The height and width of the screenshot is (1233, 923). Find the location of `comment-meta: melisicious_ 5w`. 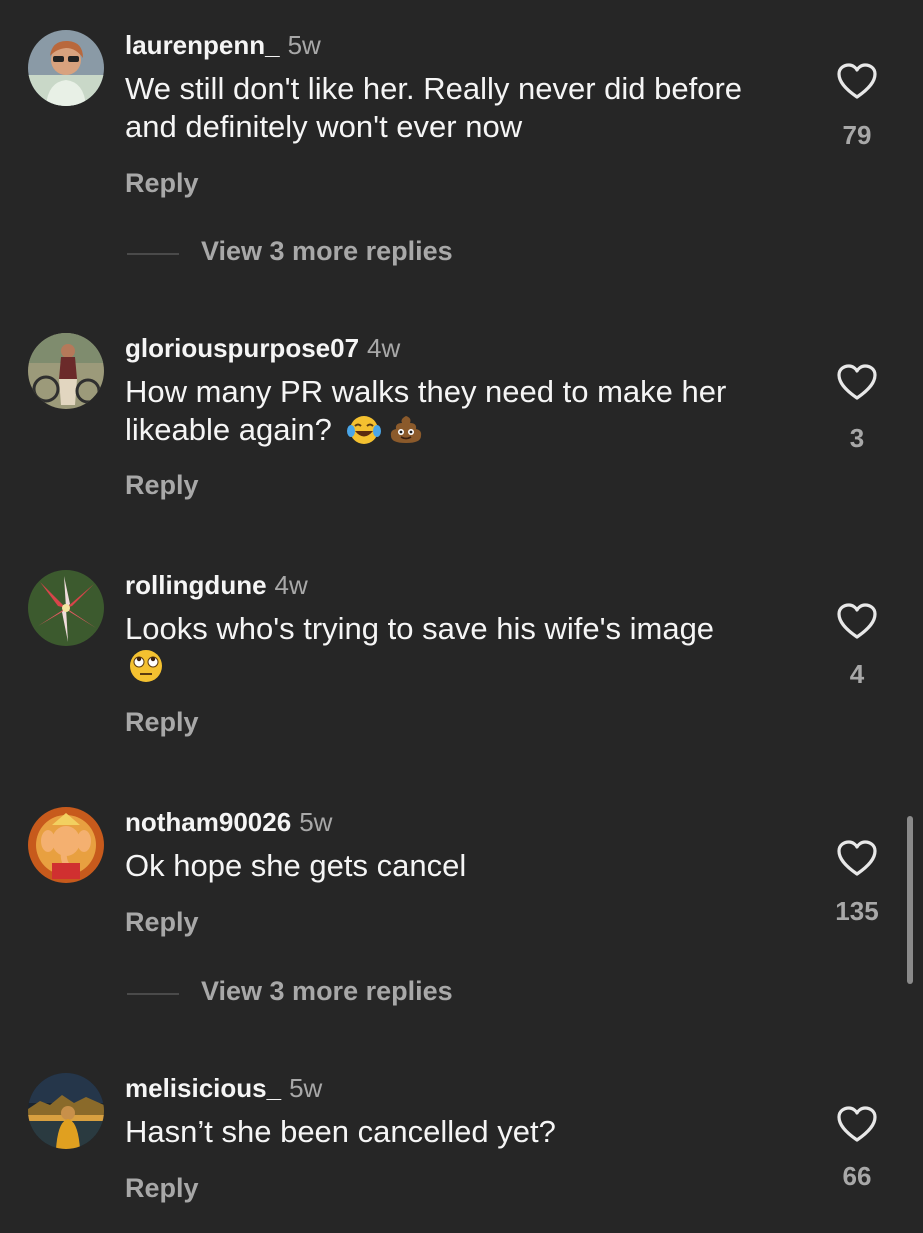

comment-meta: melisicious_ 5w is located at coordinates (223, 1088).